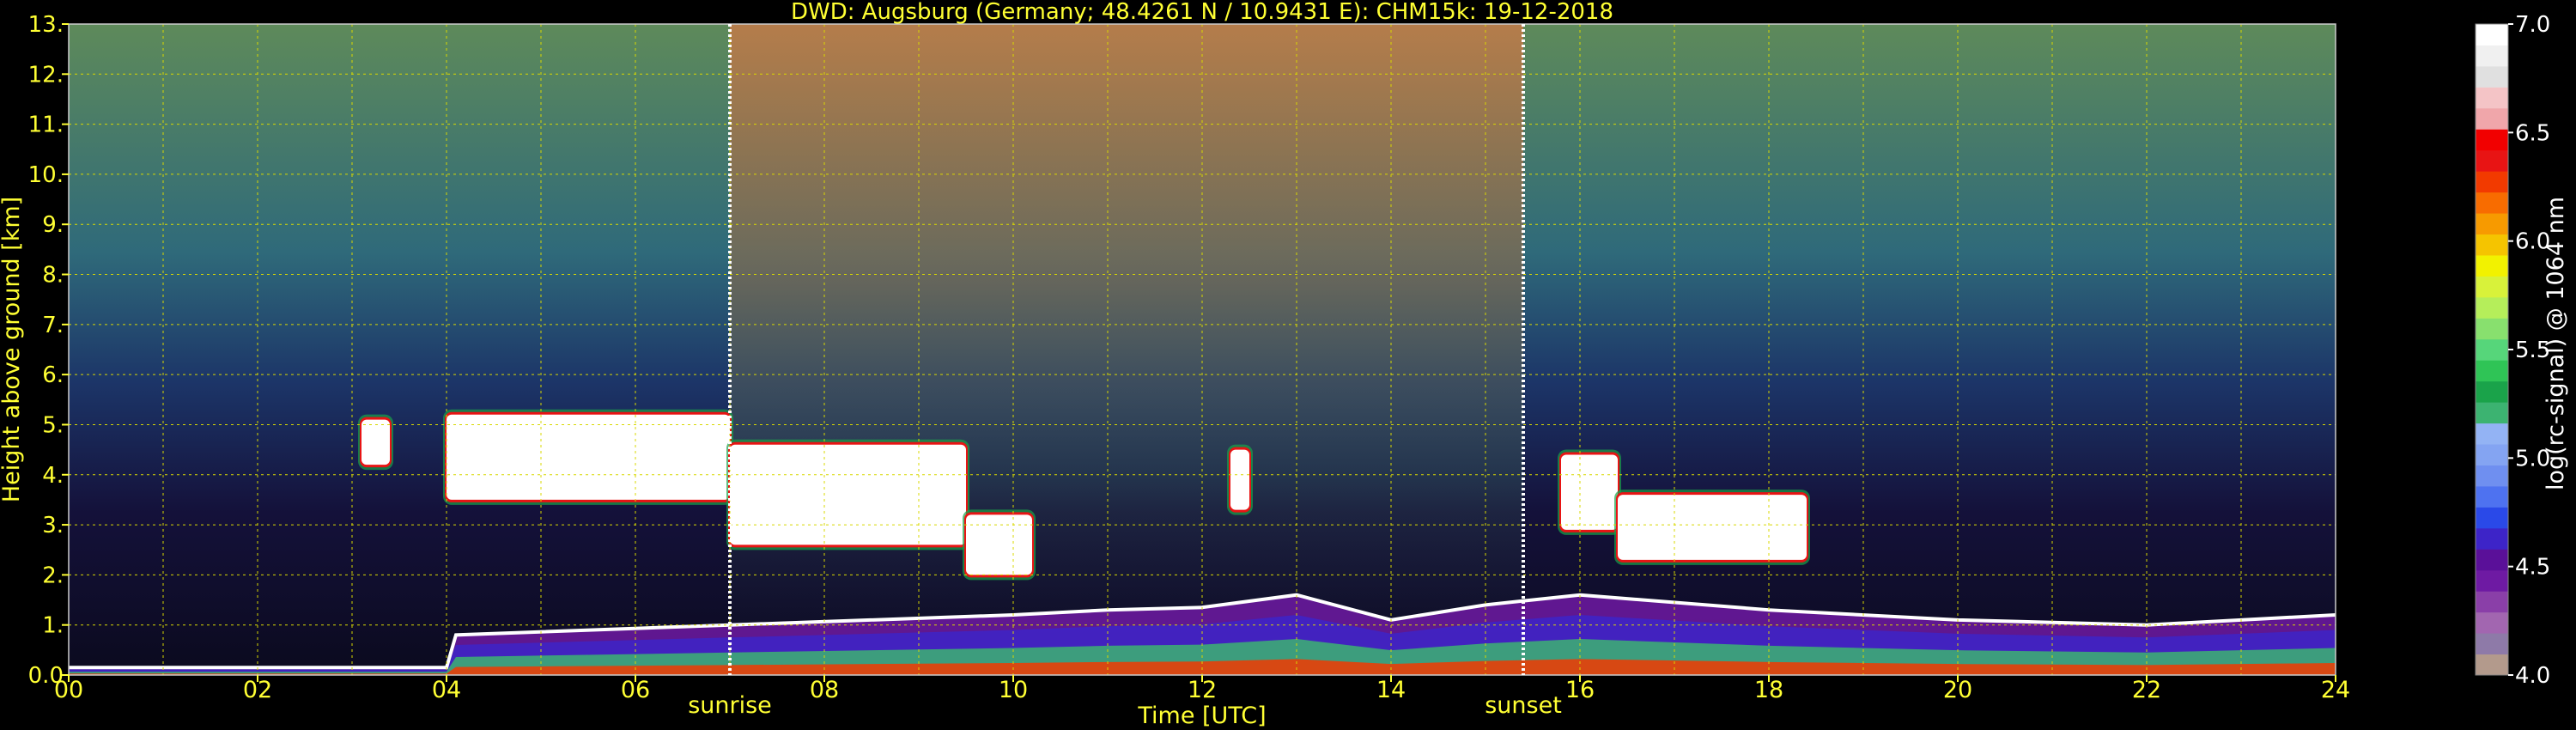  Describe the element at coordinates (46, 676) in the screenshot. I see `y-tick-label: 0.0` at that location.